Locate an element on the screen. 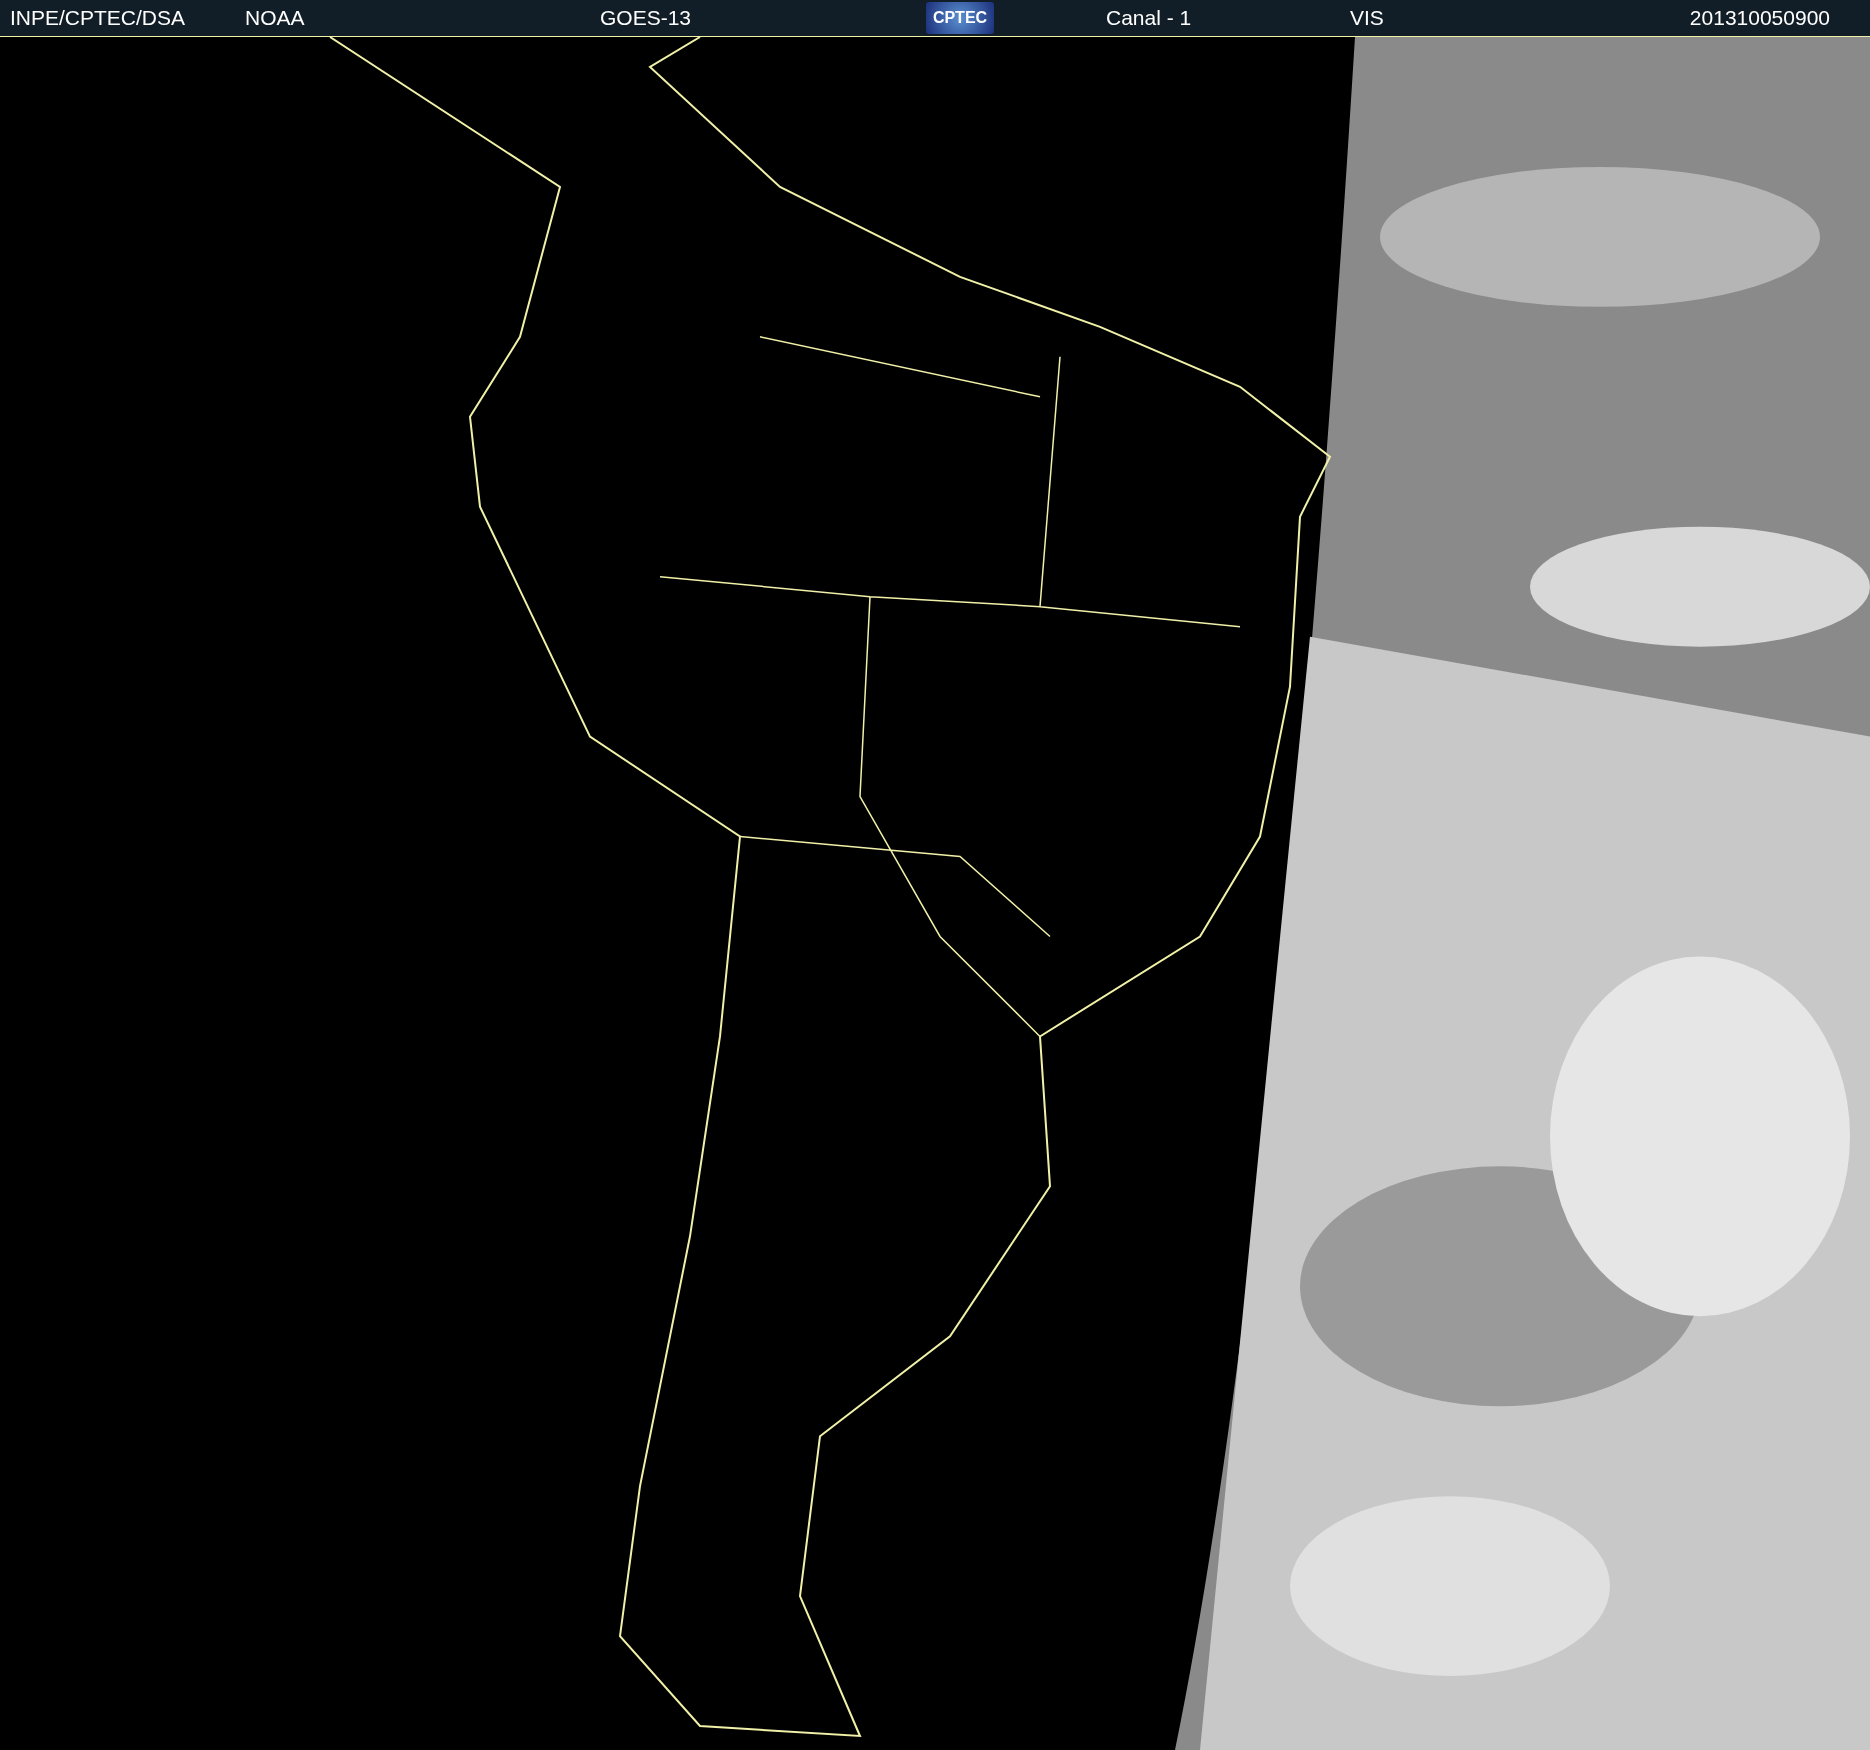 This screenshot has height=1750, width=1870. source-label: INPE/CPTEC/DSA is located at coordinates (98, 18).